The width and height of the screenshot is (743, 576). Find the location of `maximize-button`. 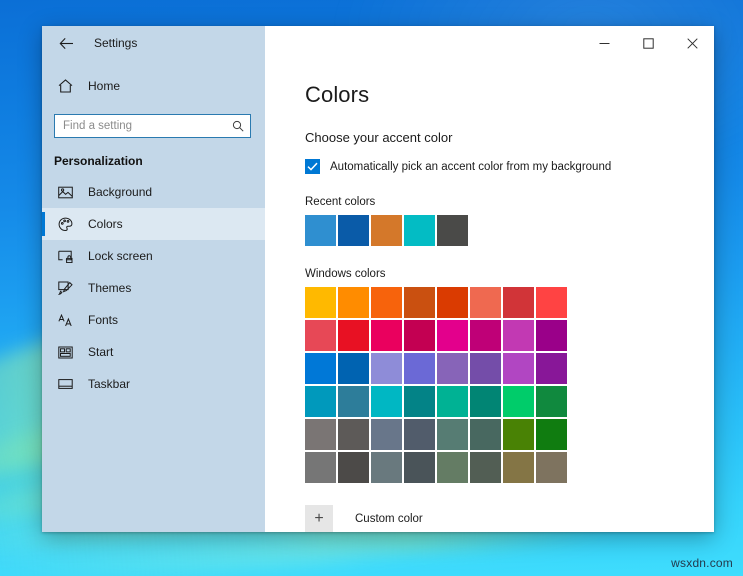

maximize-button is located at coordinates (648, 43).